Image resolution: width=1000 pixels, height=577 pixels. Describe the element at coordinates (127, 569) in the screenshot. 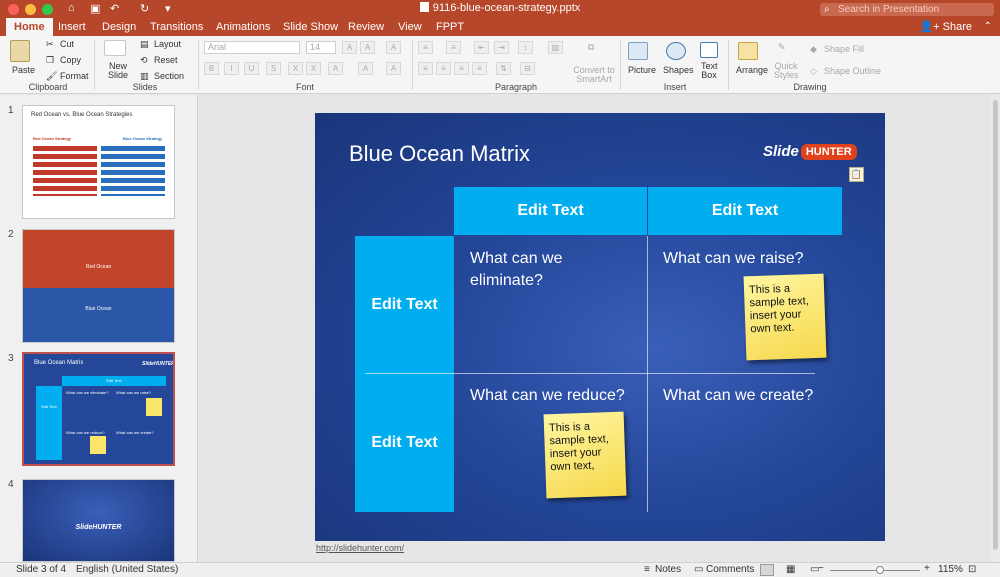

I see `language-indicator: English (United States)` at that location.